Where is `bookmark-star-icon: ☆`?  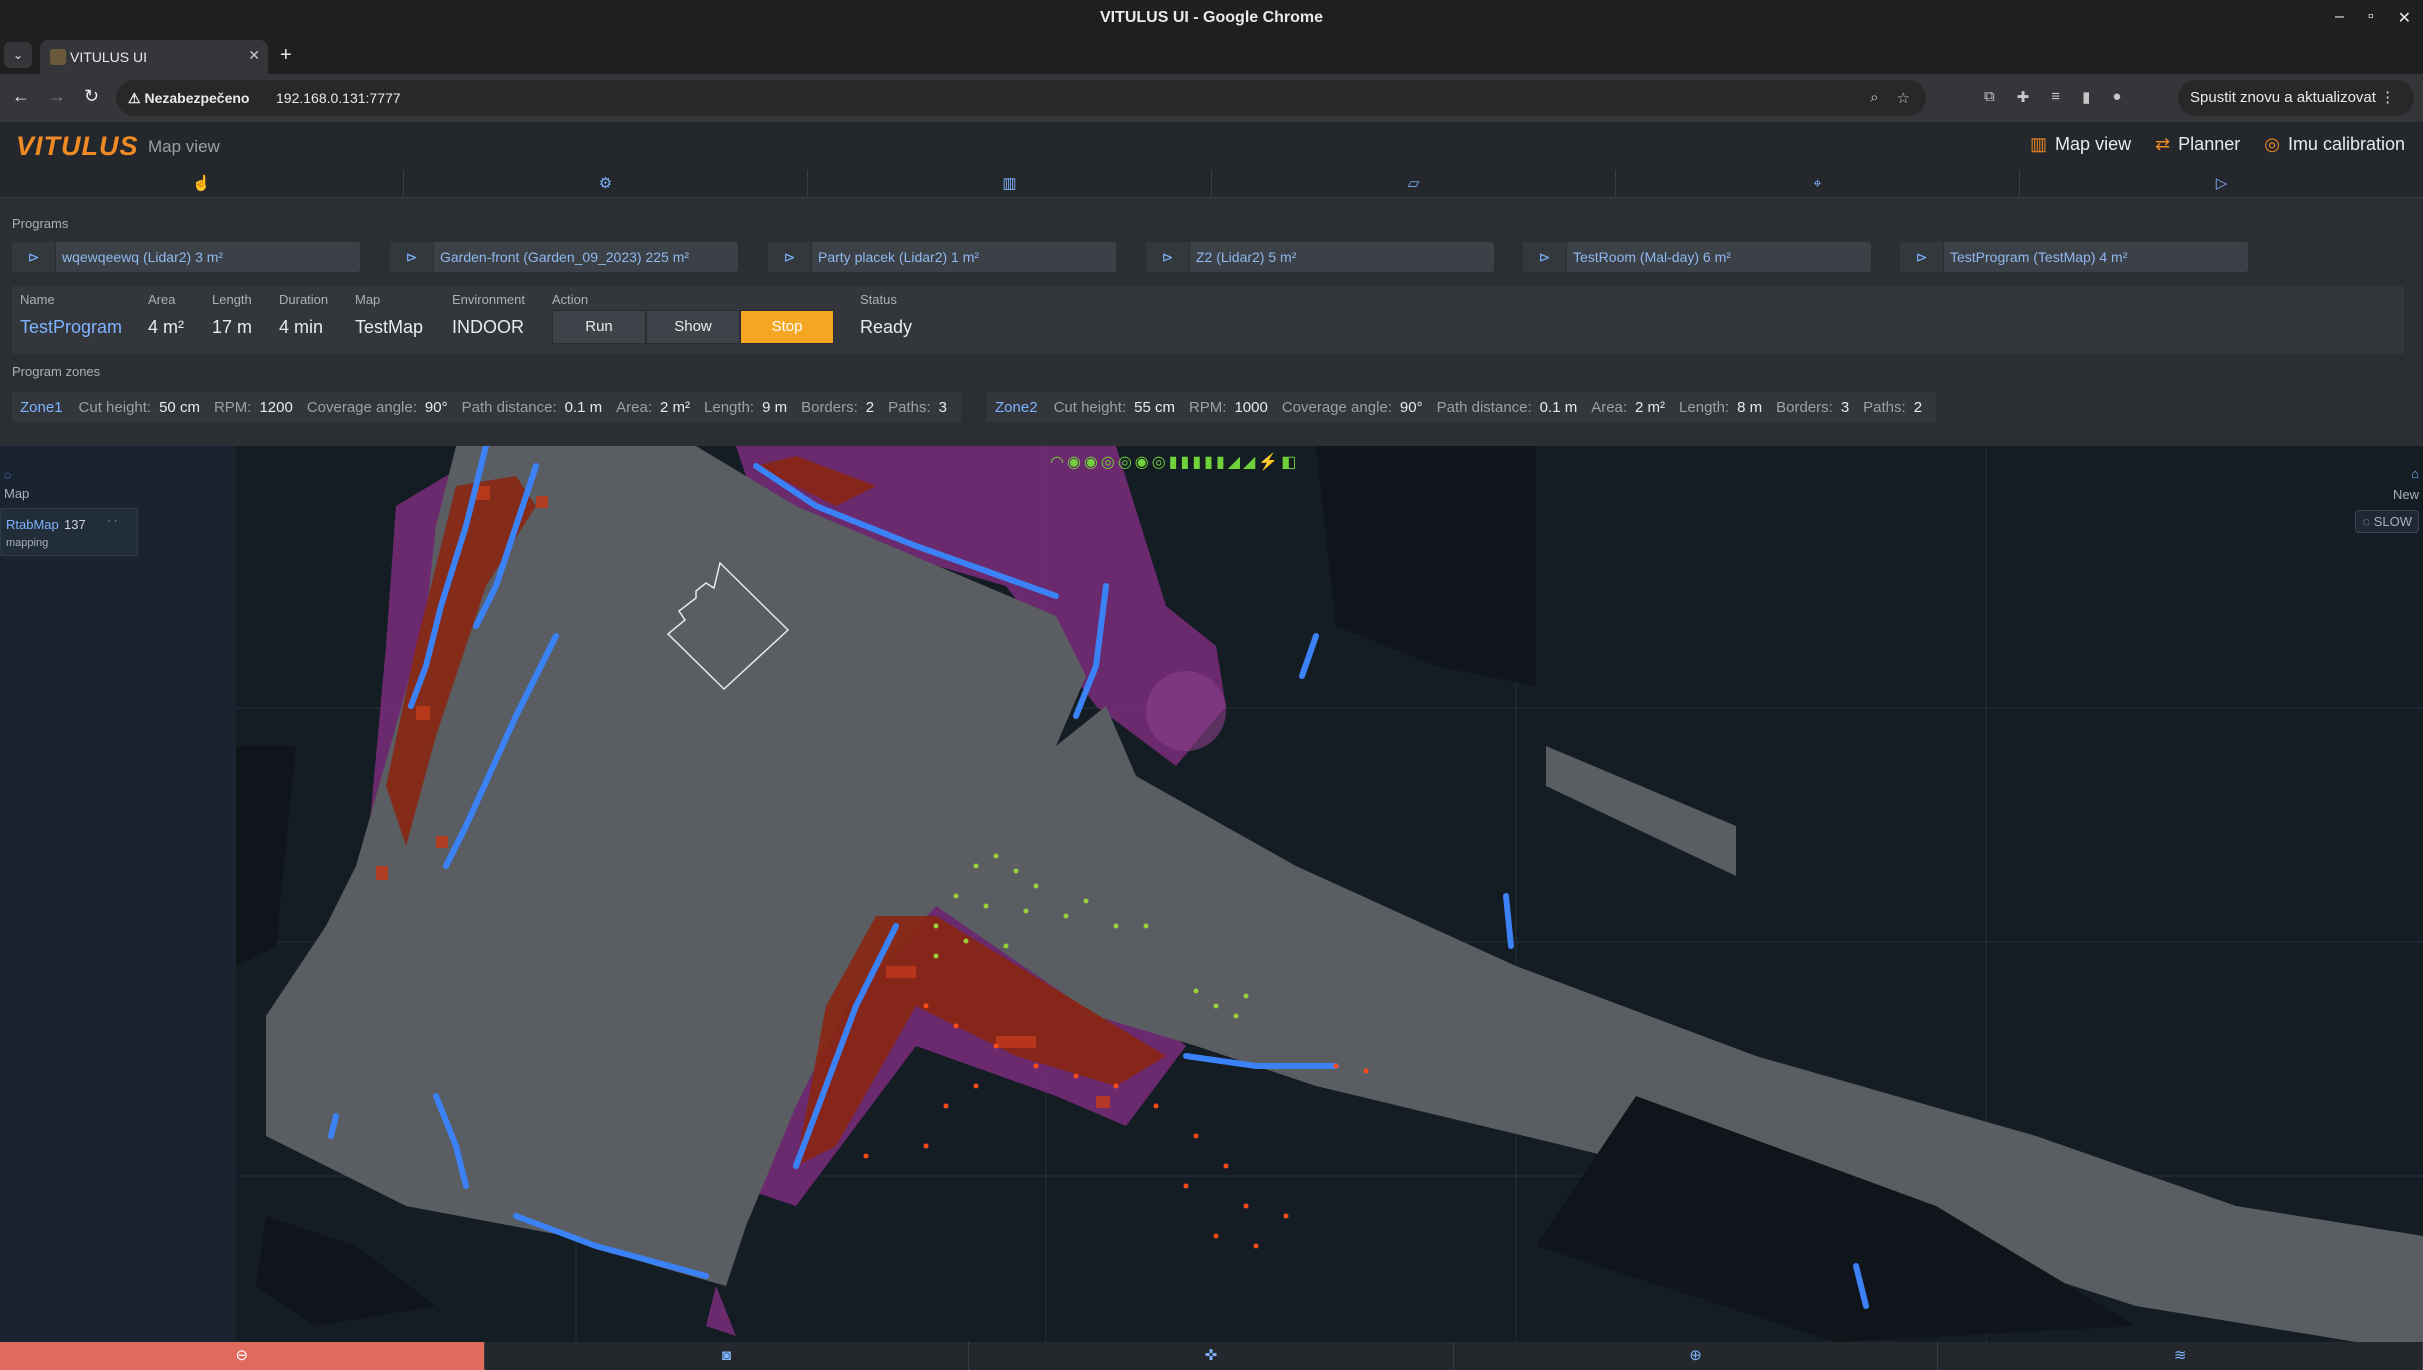 bookmark-star-icon: ☆ is located at coordinates (1903, 98).